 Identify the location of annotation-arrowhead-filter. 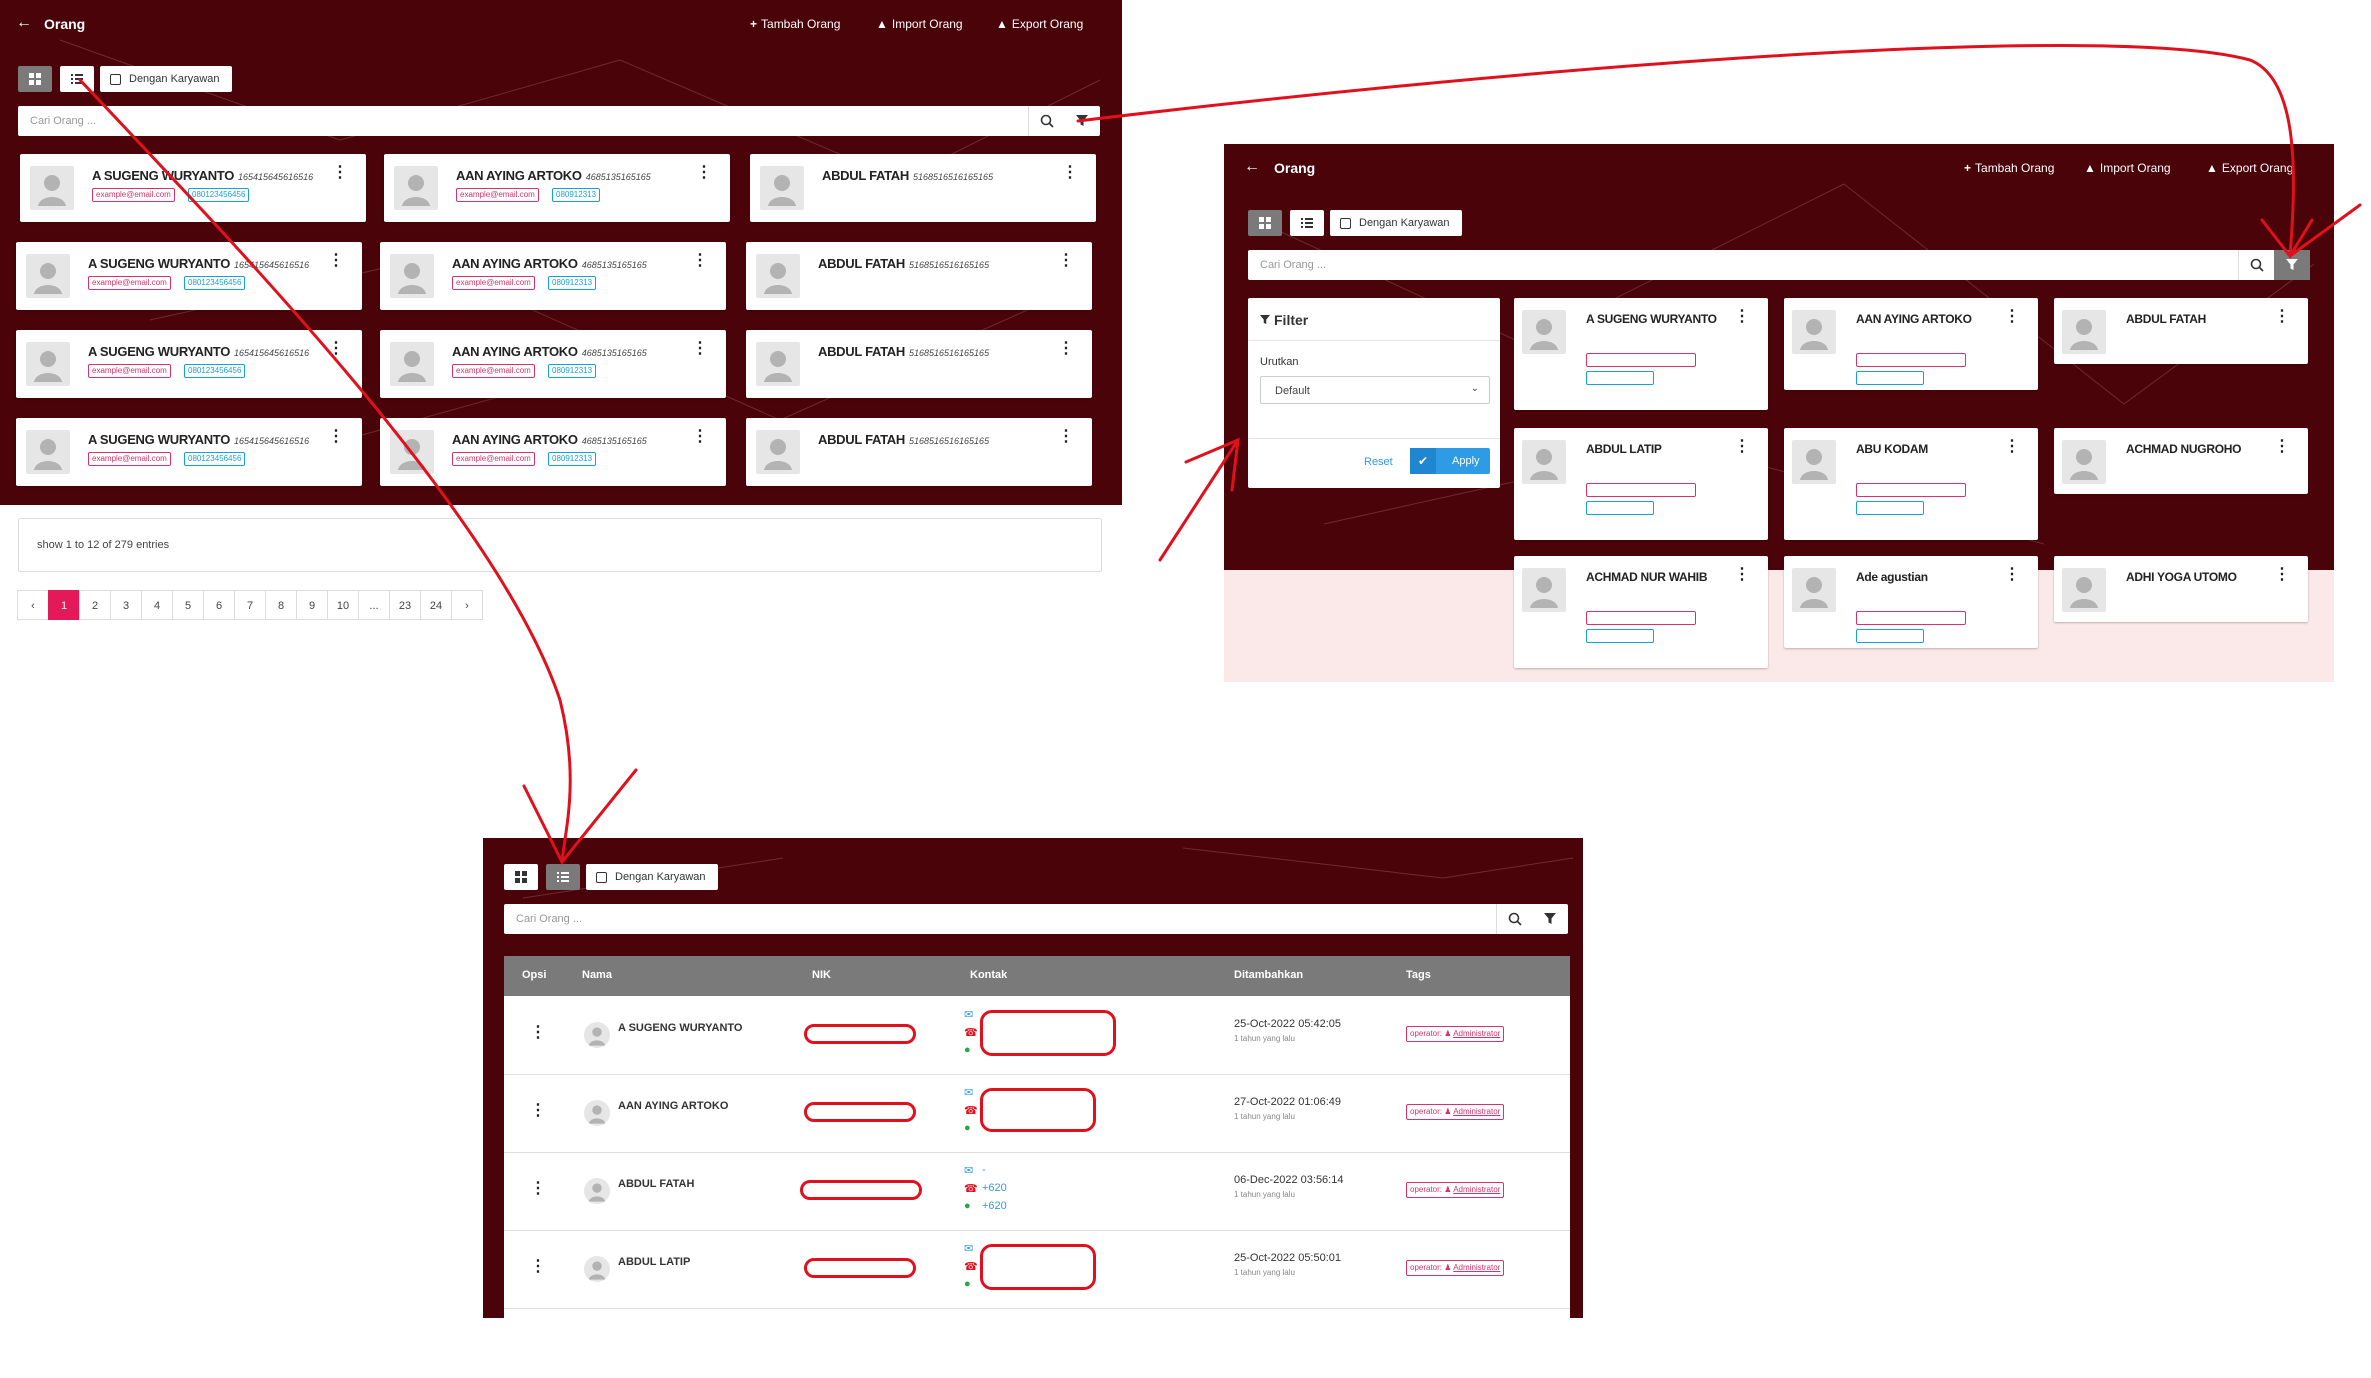
(2311, 231).